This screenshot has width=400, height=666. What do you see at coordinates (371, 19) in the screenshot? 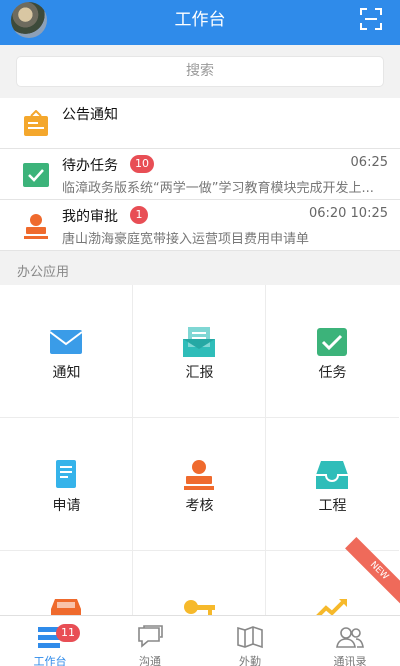
I see `scan-icon` at bounding box center [371, 19].